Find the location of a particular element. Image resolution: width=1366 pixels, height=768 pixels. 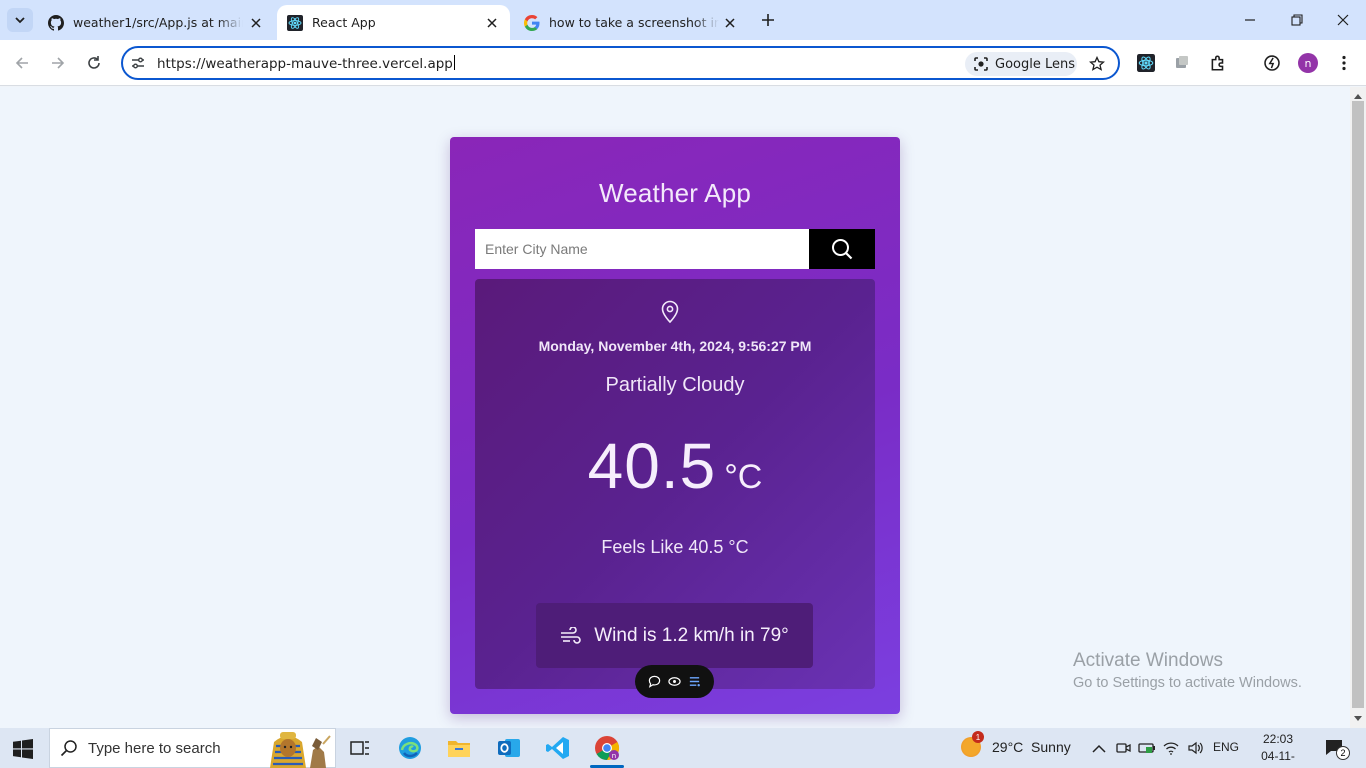

react-devtools-extension-icon is located at coordinates (1146, 63).